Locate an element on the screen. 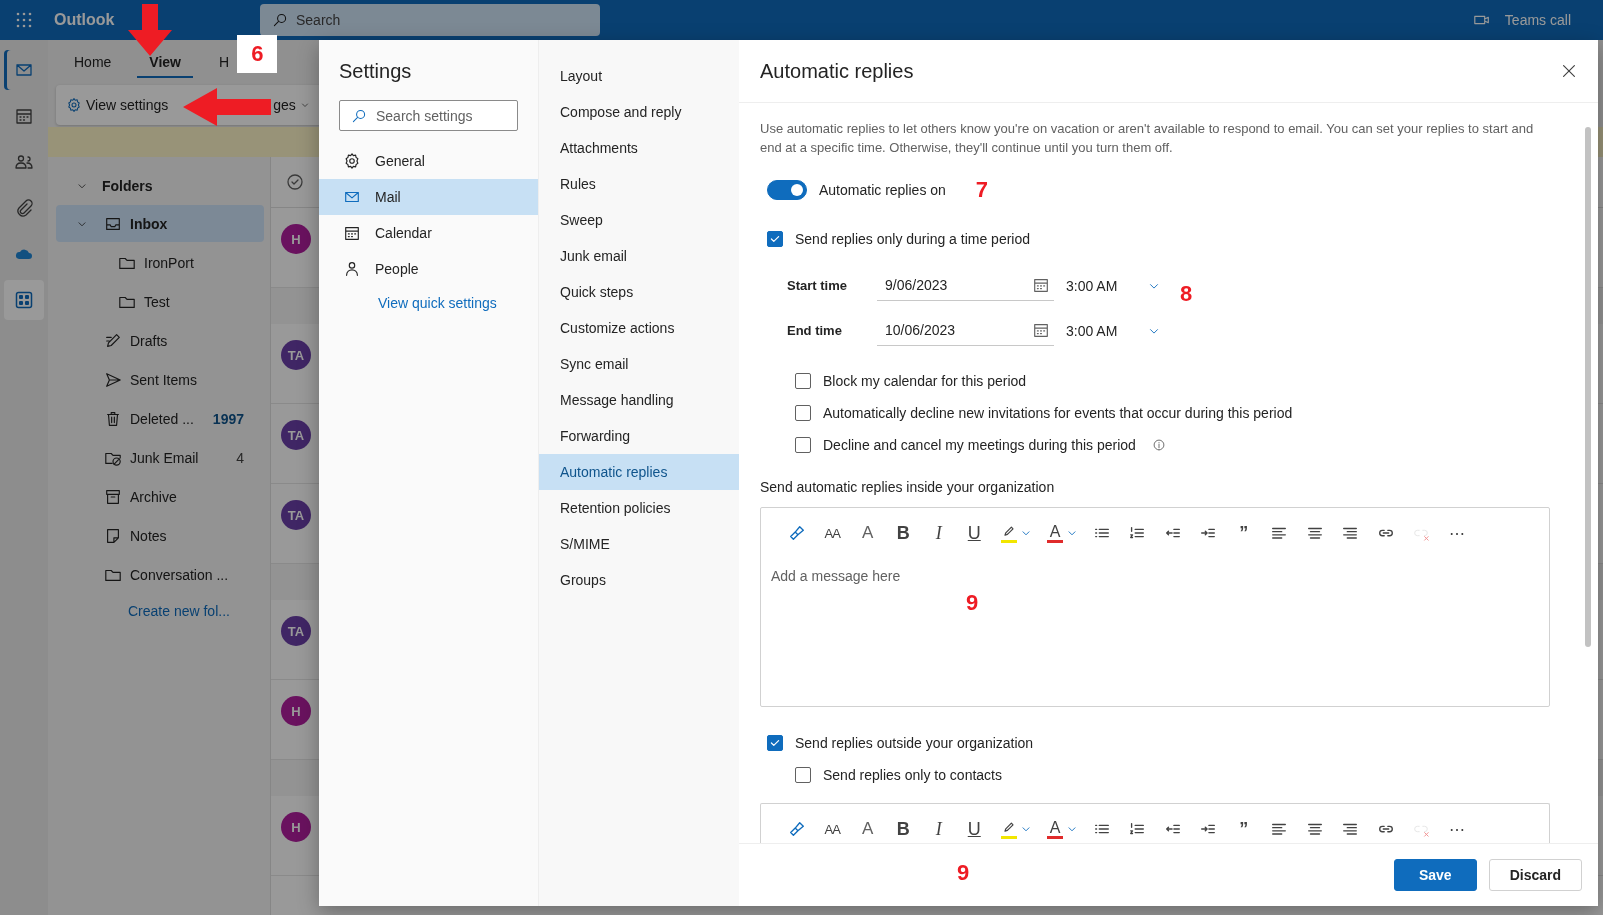 The image size is (1603, 915). folder-item: Notes is located at coordinates (160, 535).